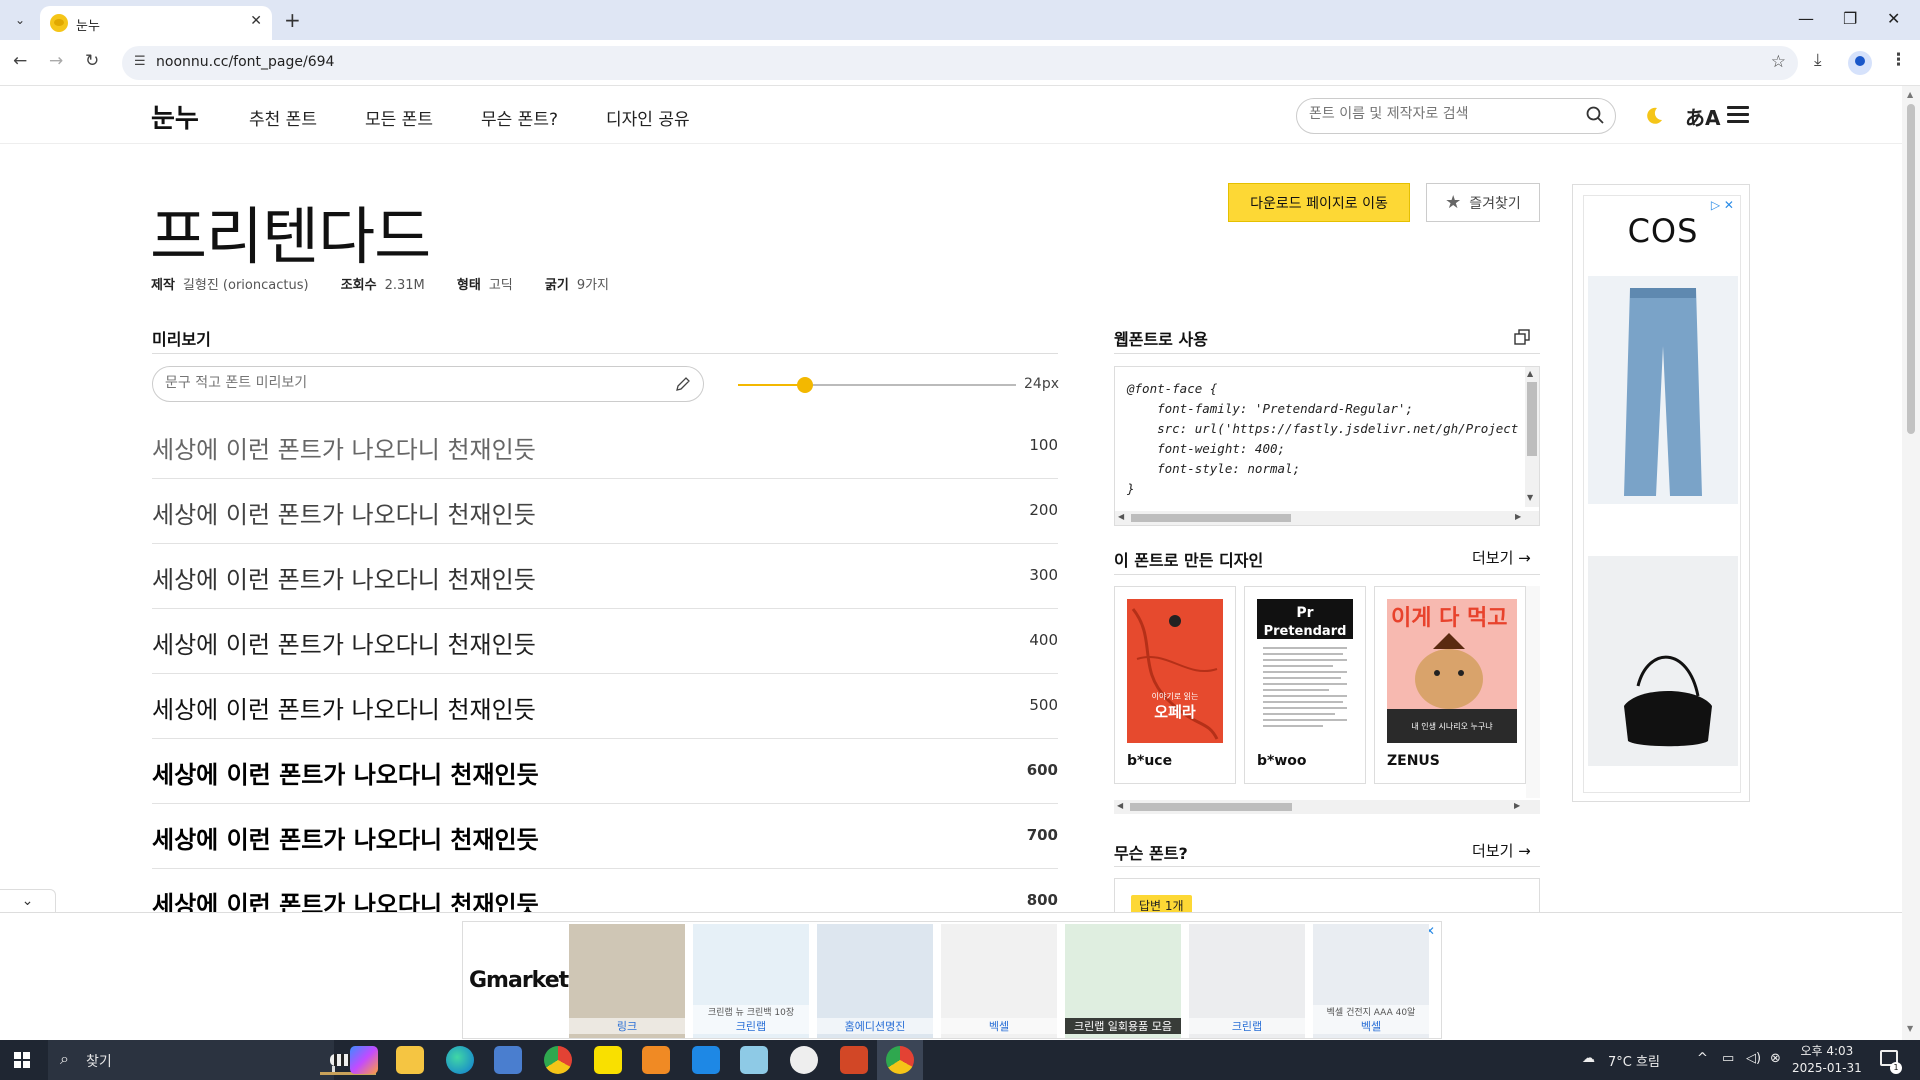  I want to click on copy-icon, so click(1522, 337).